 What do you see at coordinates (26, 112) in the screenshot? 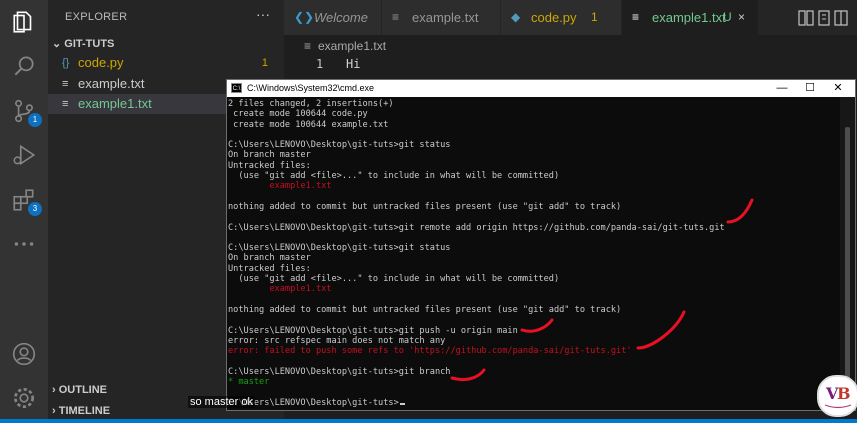
I see `source-control-icon: 1` at bounding box center [26, 112].